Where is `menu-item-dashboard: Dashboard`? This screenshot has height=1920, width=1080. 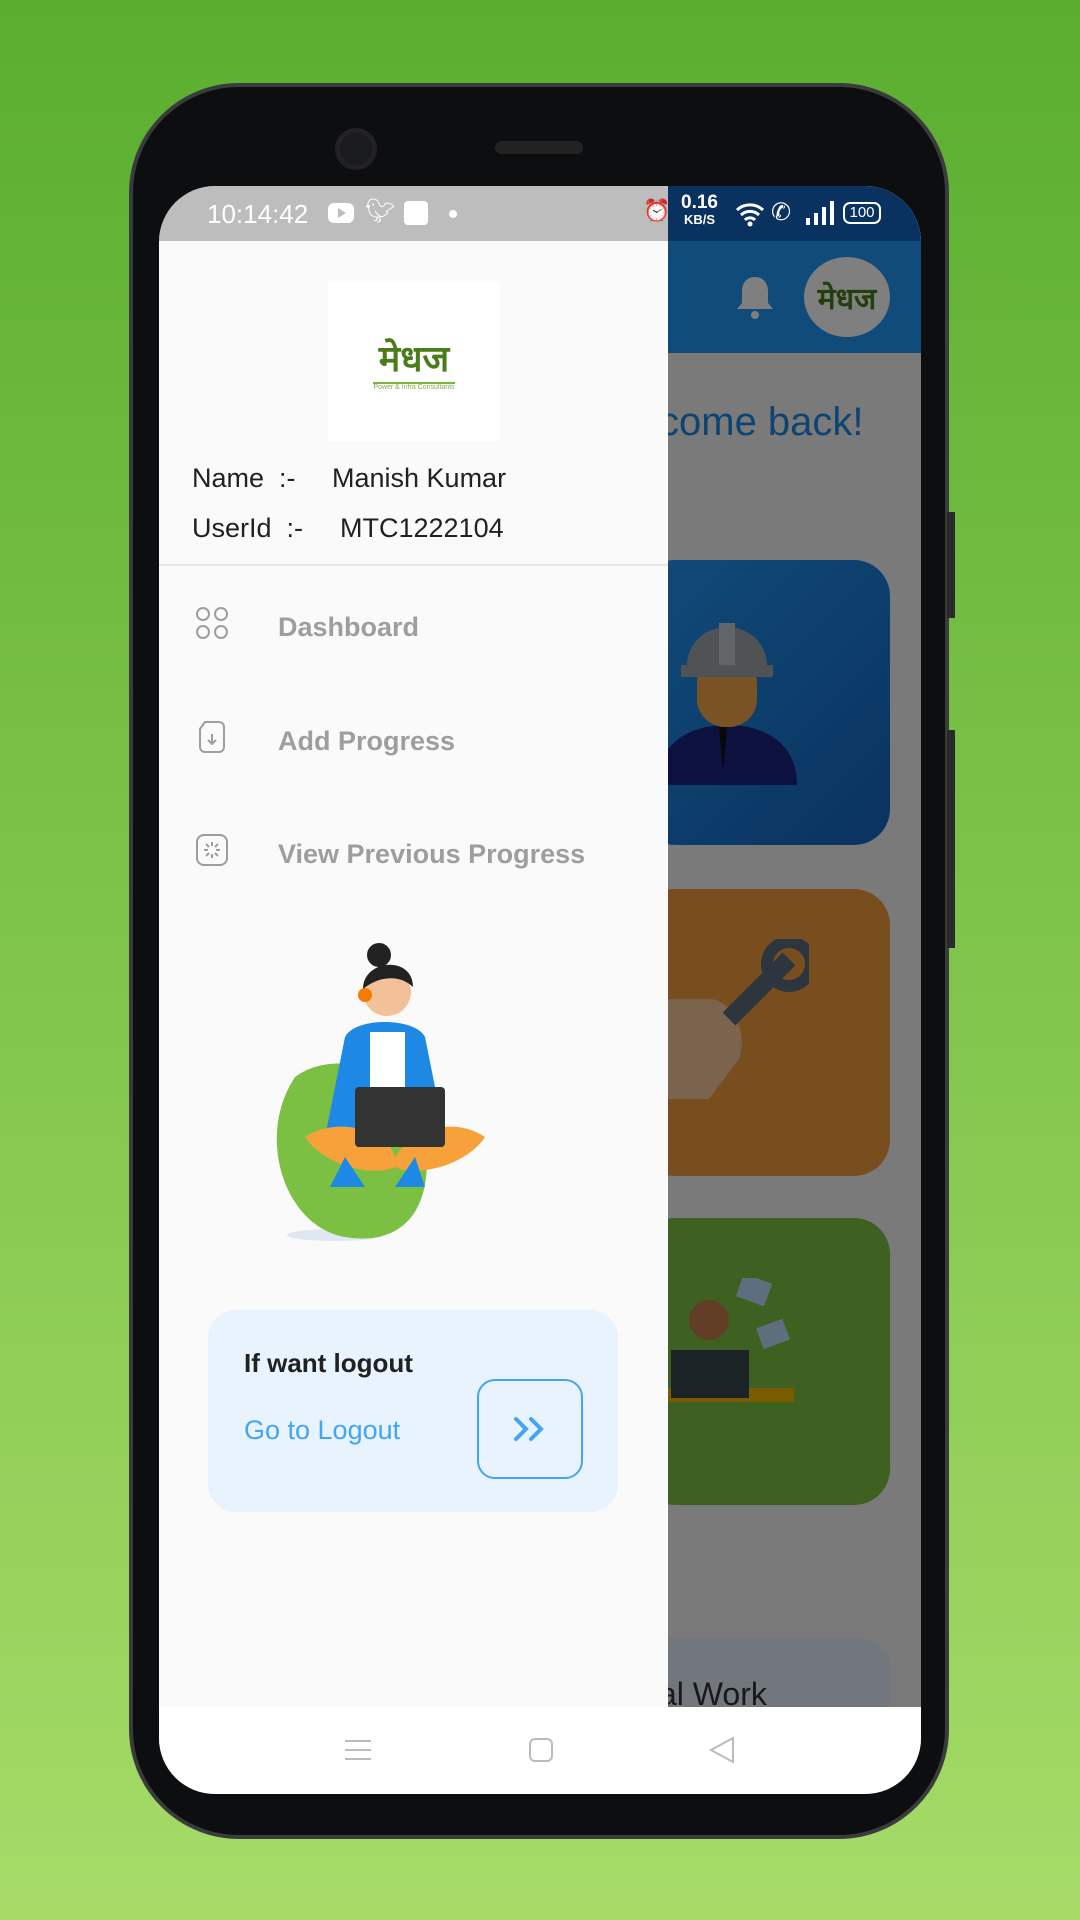
menu-item-dashboard: Dashboard is located at coordinates (413, 641).